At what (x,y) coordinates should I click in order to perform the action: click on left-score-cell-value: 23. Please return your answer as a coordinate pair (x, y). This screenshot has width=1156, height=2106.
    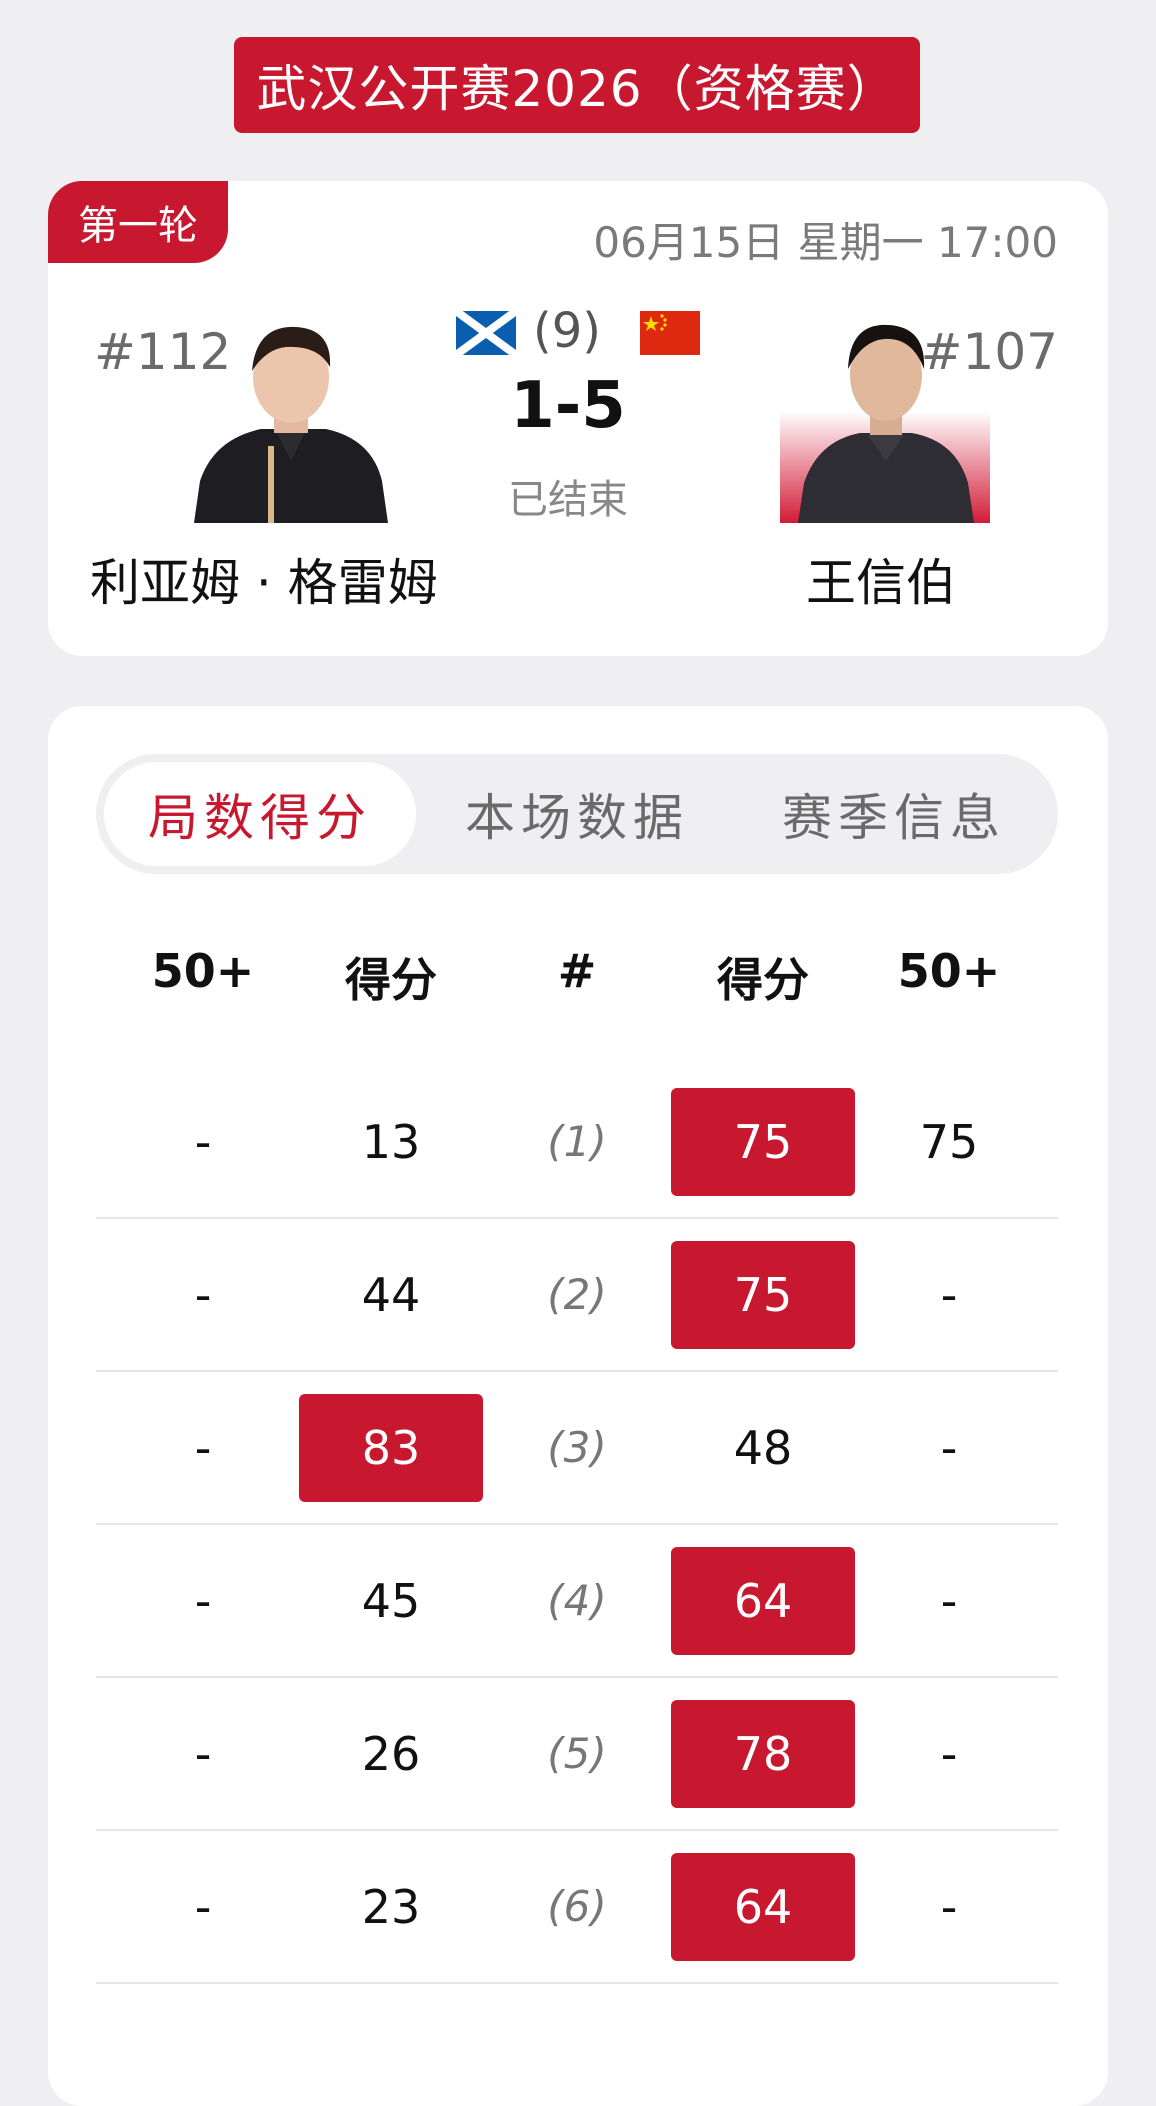
    Looking at the image, I should click on (391, 1906).